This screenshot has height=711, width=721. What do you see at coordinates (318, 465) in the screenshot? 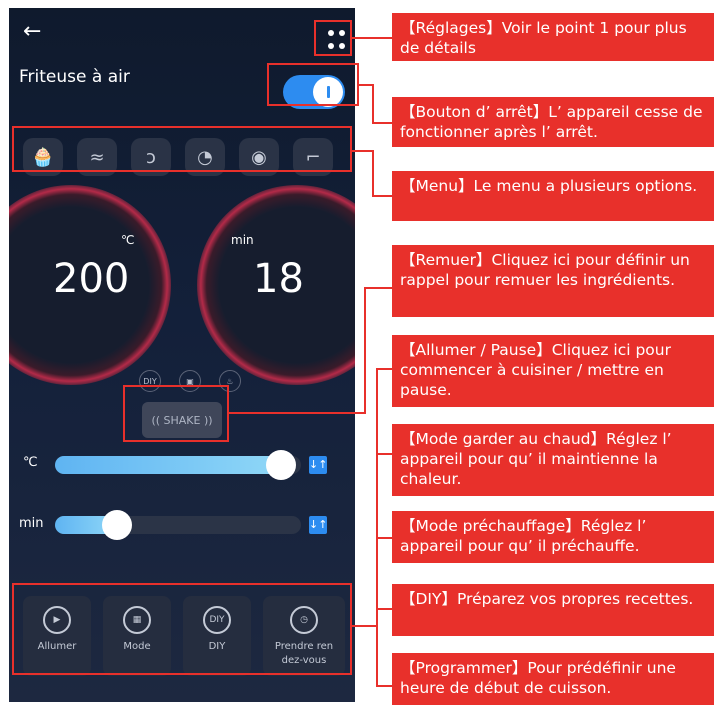
I see `temperature-adjust-icon: ↓↑` at bounding box center [318, 465].